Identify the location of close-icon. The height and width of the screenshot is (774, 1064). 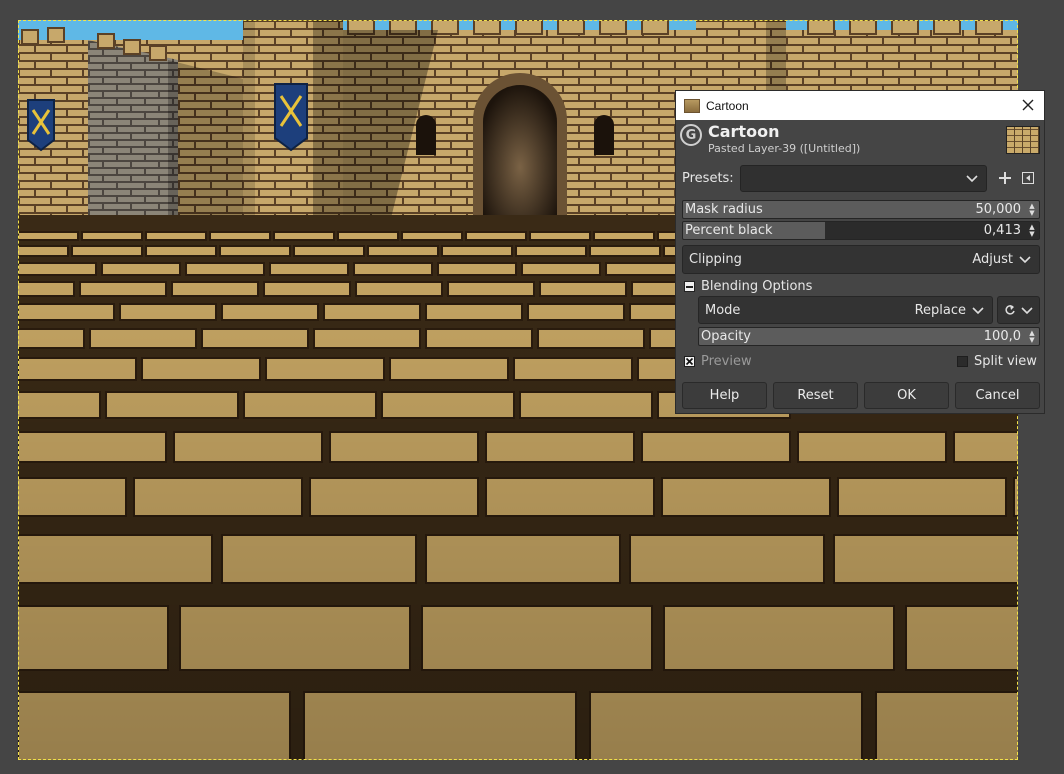
(1028, 105).